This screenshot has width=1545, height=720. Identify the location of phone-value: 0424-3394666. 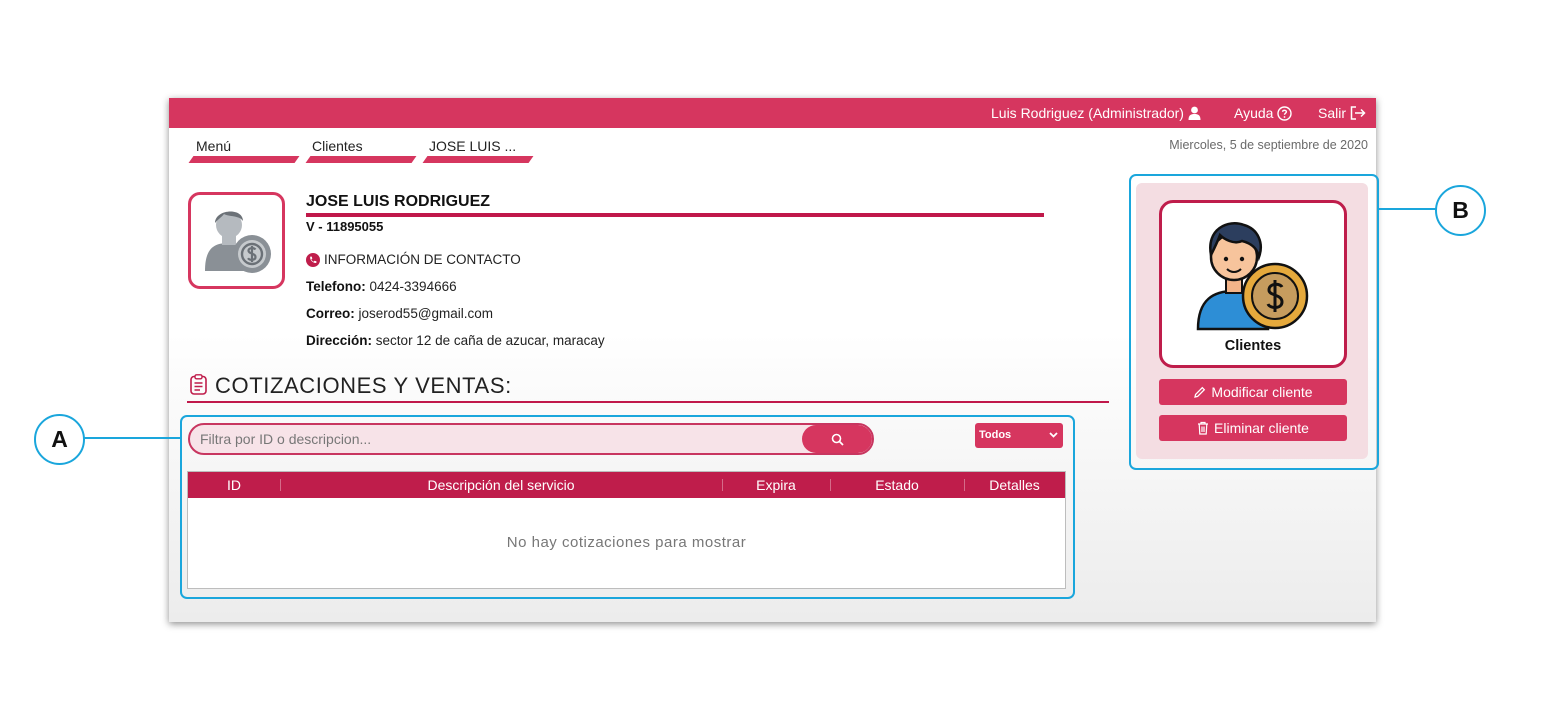
(413, 286).